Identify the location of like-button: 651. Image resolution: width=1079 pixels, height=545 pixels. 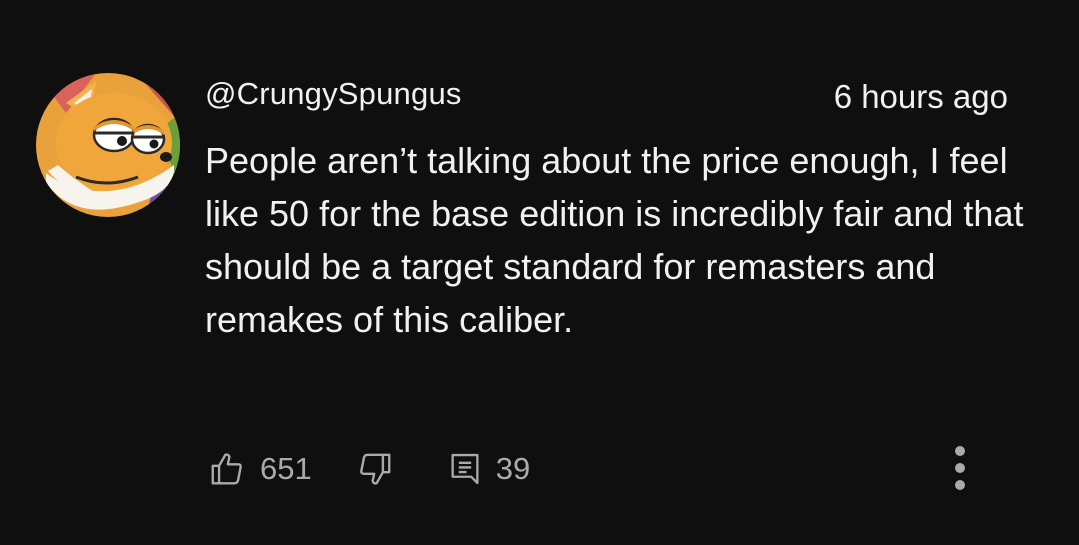
(260, 469).